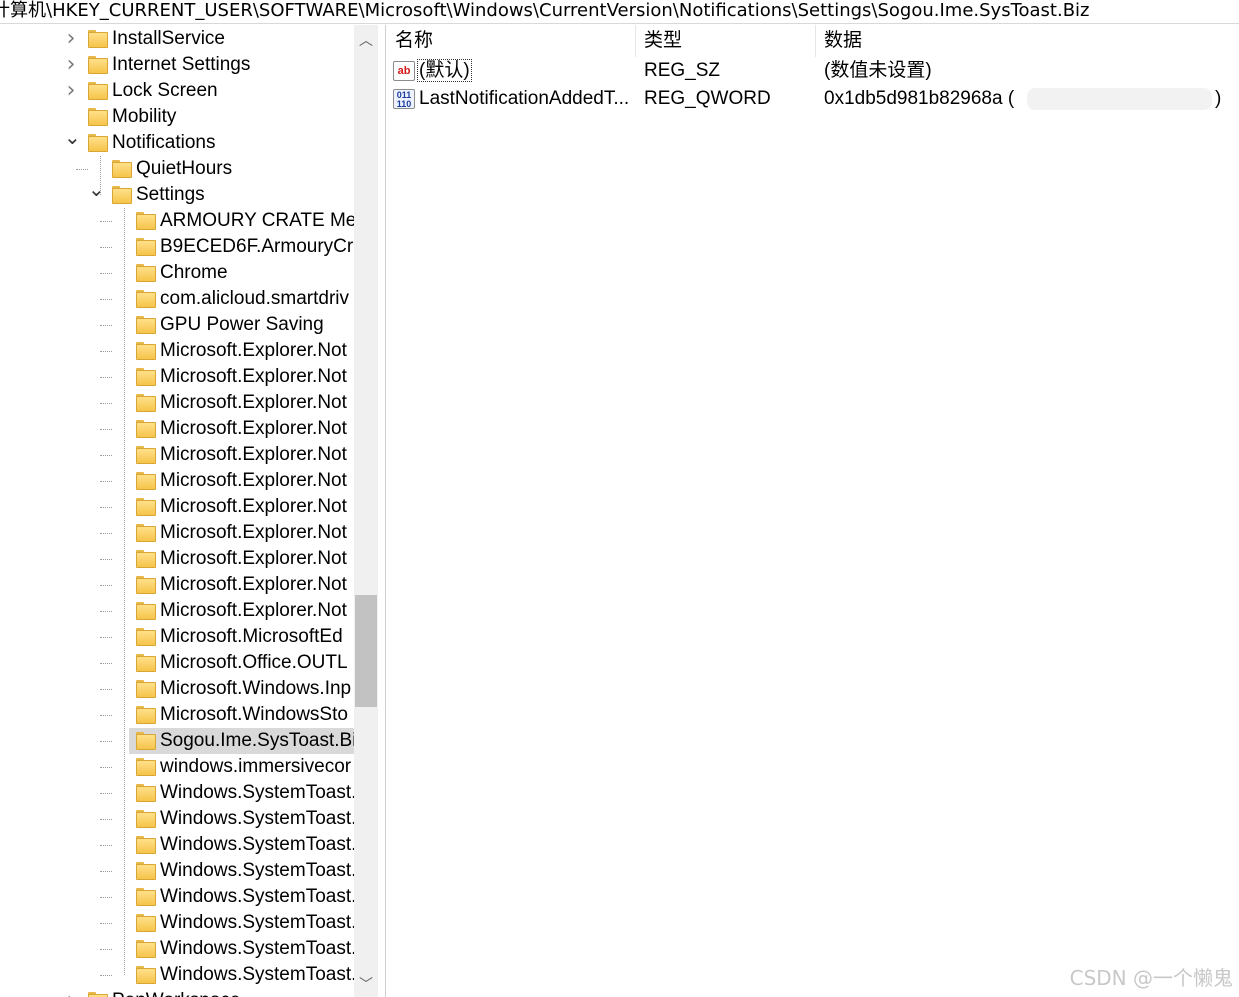 This screenshot has width=1239, height=997. What do you see at coordinates (242, 324) in the screenshot?
I see `tree-item-label: GPU Power Saving` at bounding box center [242, 324].